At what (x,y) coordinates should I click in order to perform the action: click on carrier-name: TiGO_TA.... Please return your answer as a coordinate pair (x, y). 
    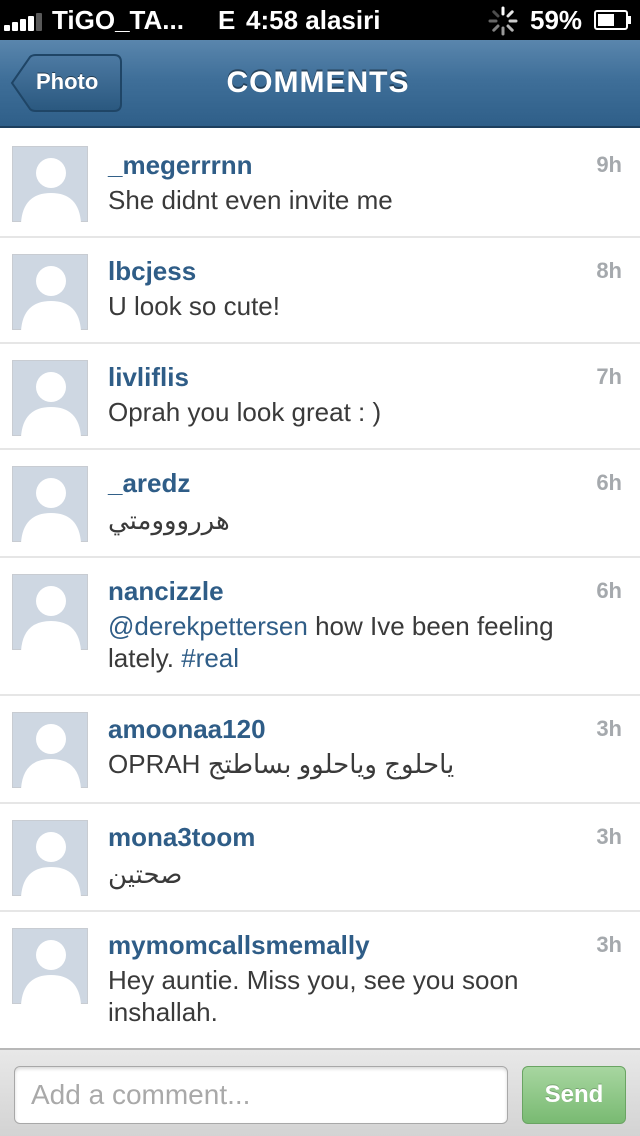
    Looking at the image, I should click on (118, 20).